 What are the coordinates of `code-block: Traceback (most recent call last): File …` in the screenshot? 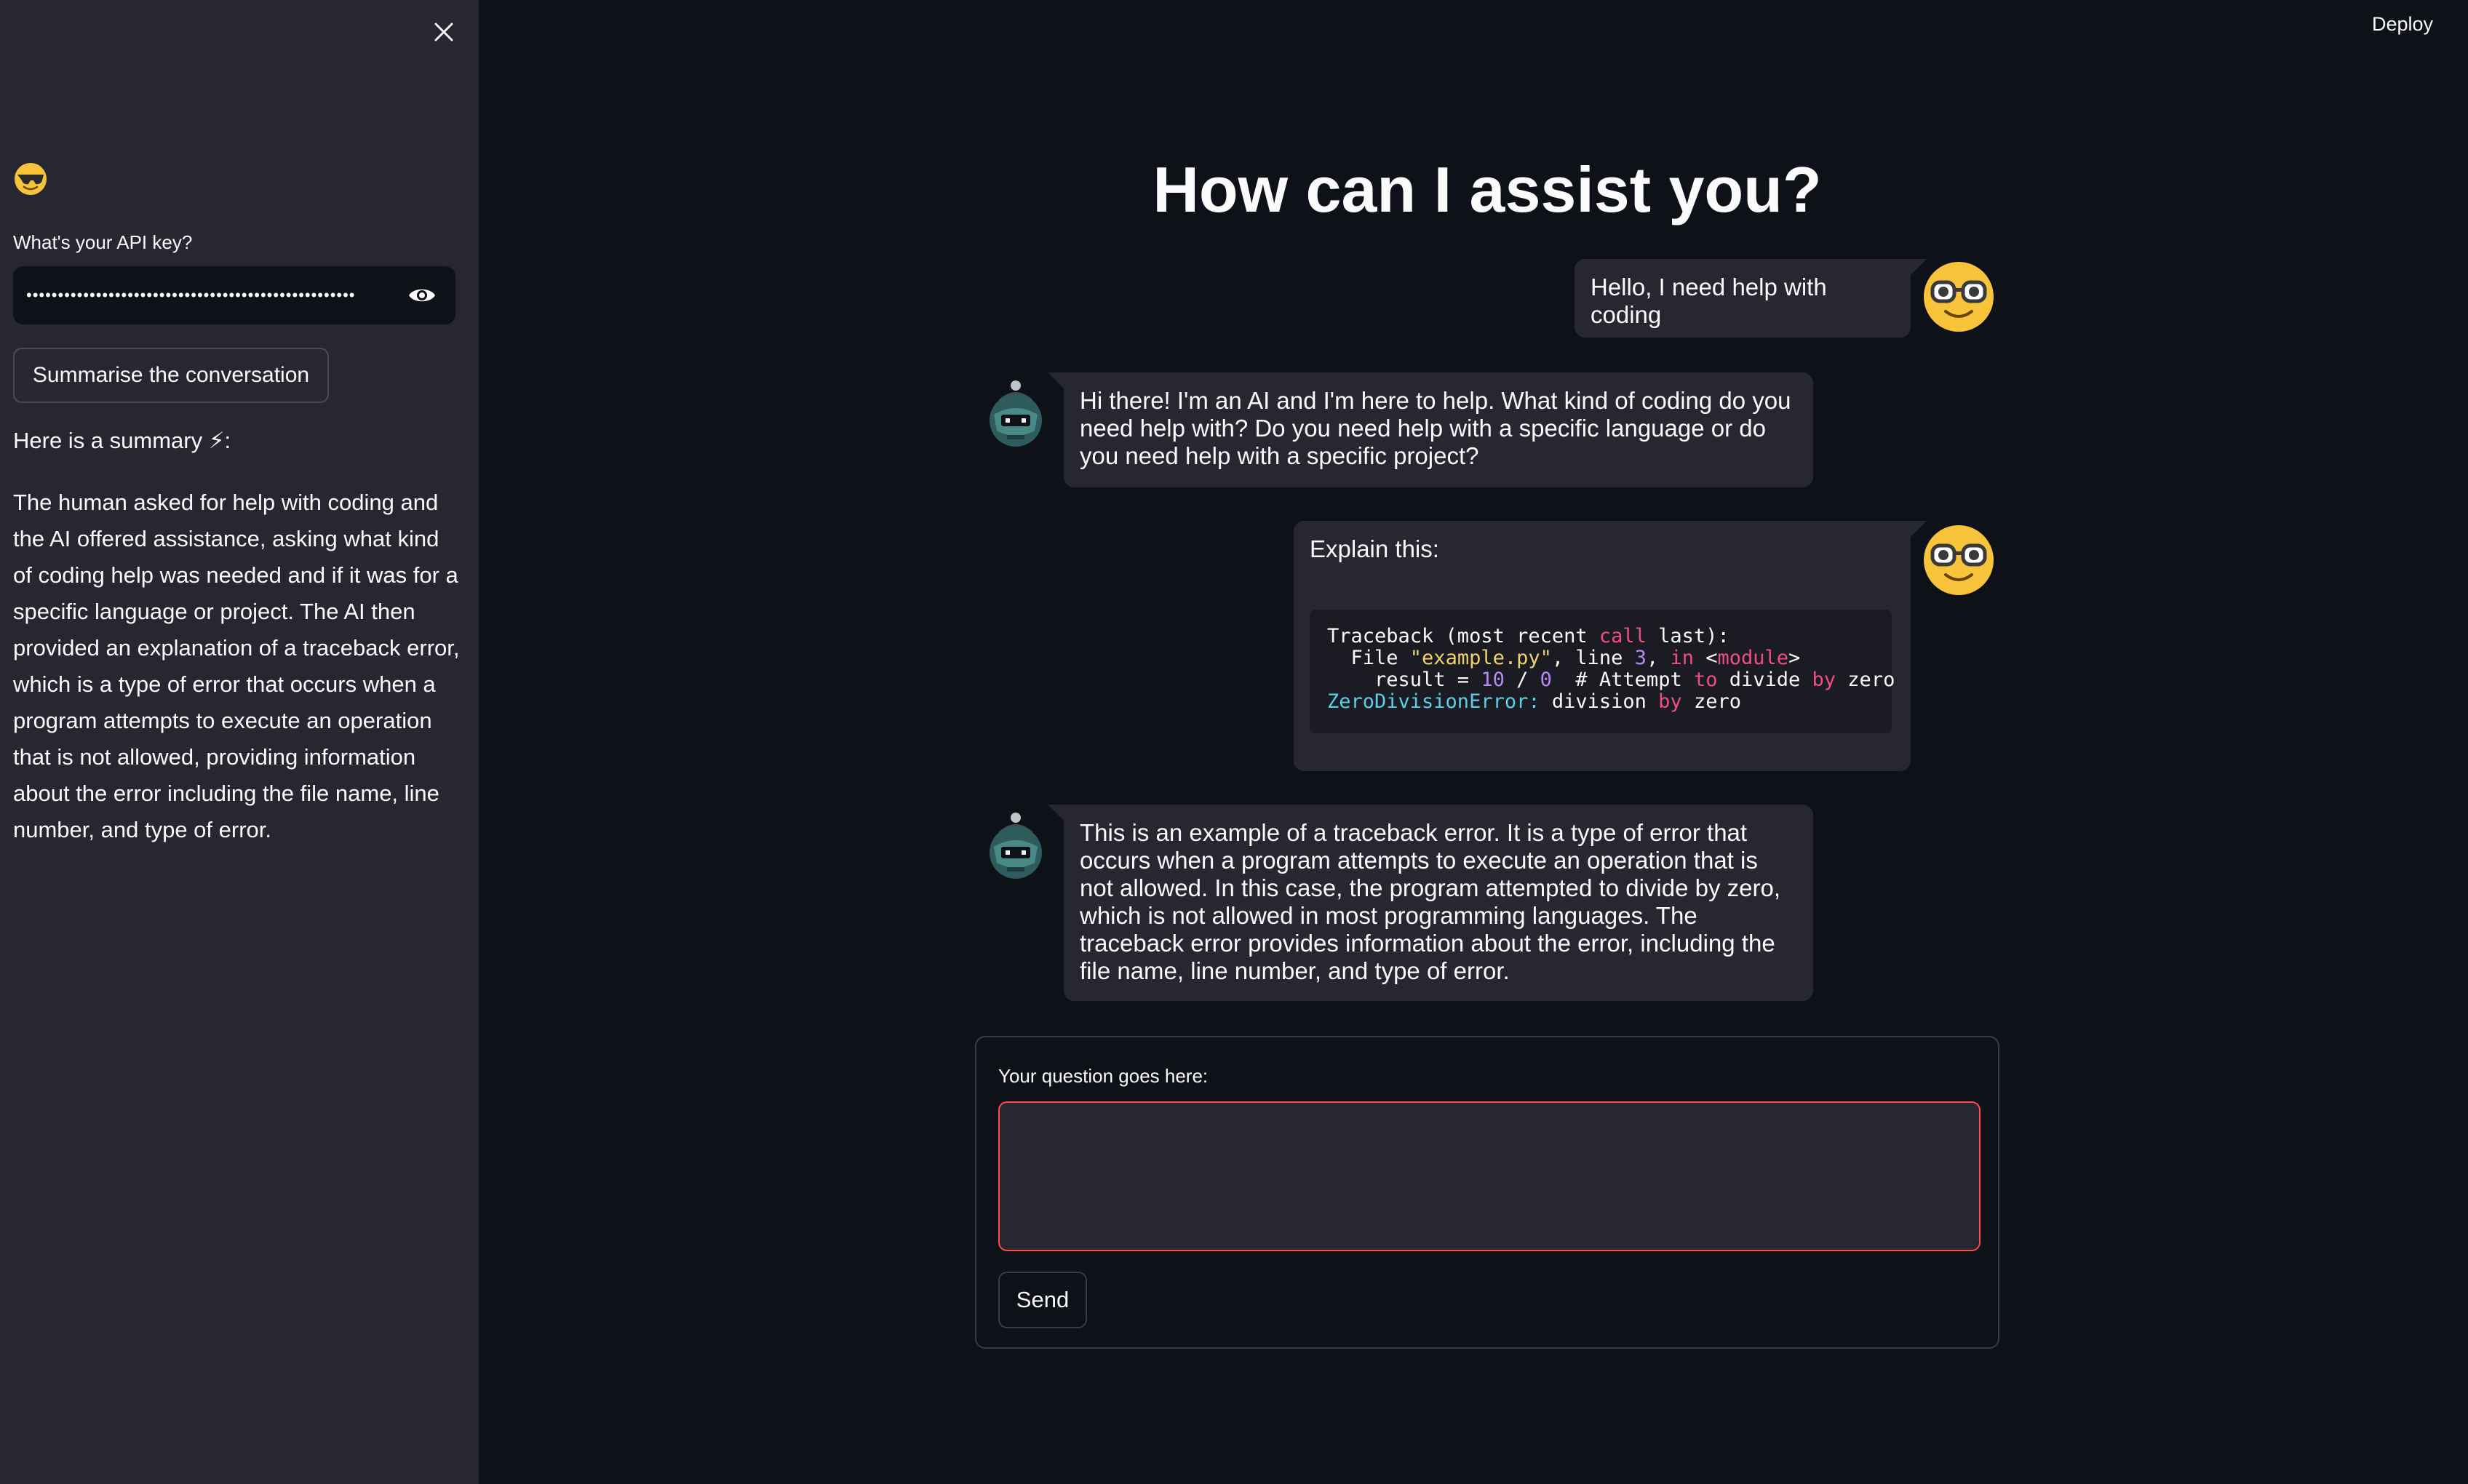 It's located at (1603, 671).